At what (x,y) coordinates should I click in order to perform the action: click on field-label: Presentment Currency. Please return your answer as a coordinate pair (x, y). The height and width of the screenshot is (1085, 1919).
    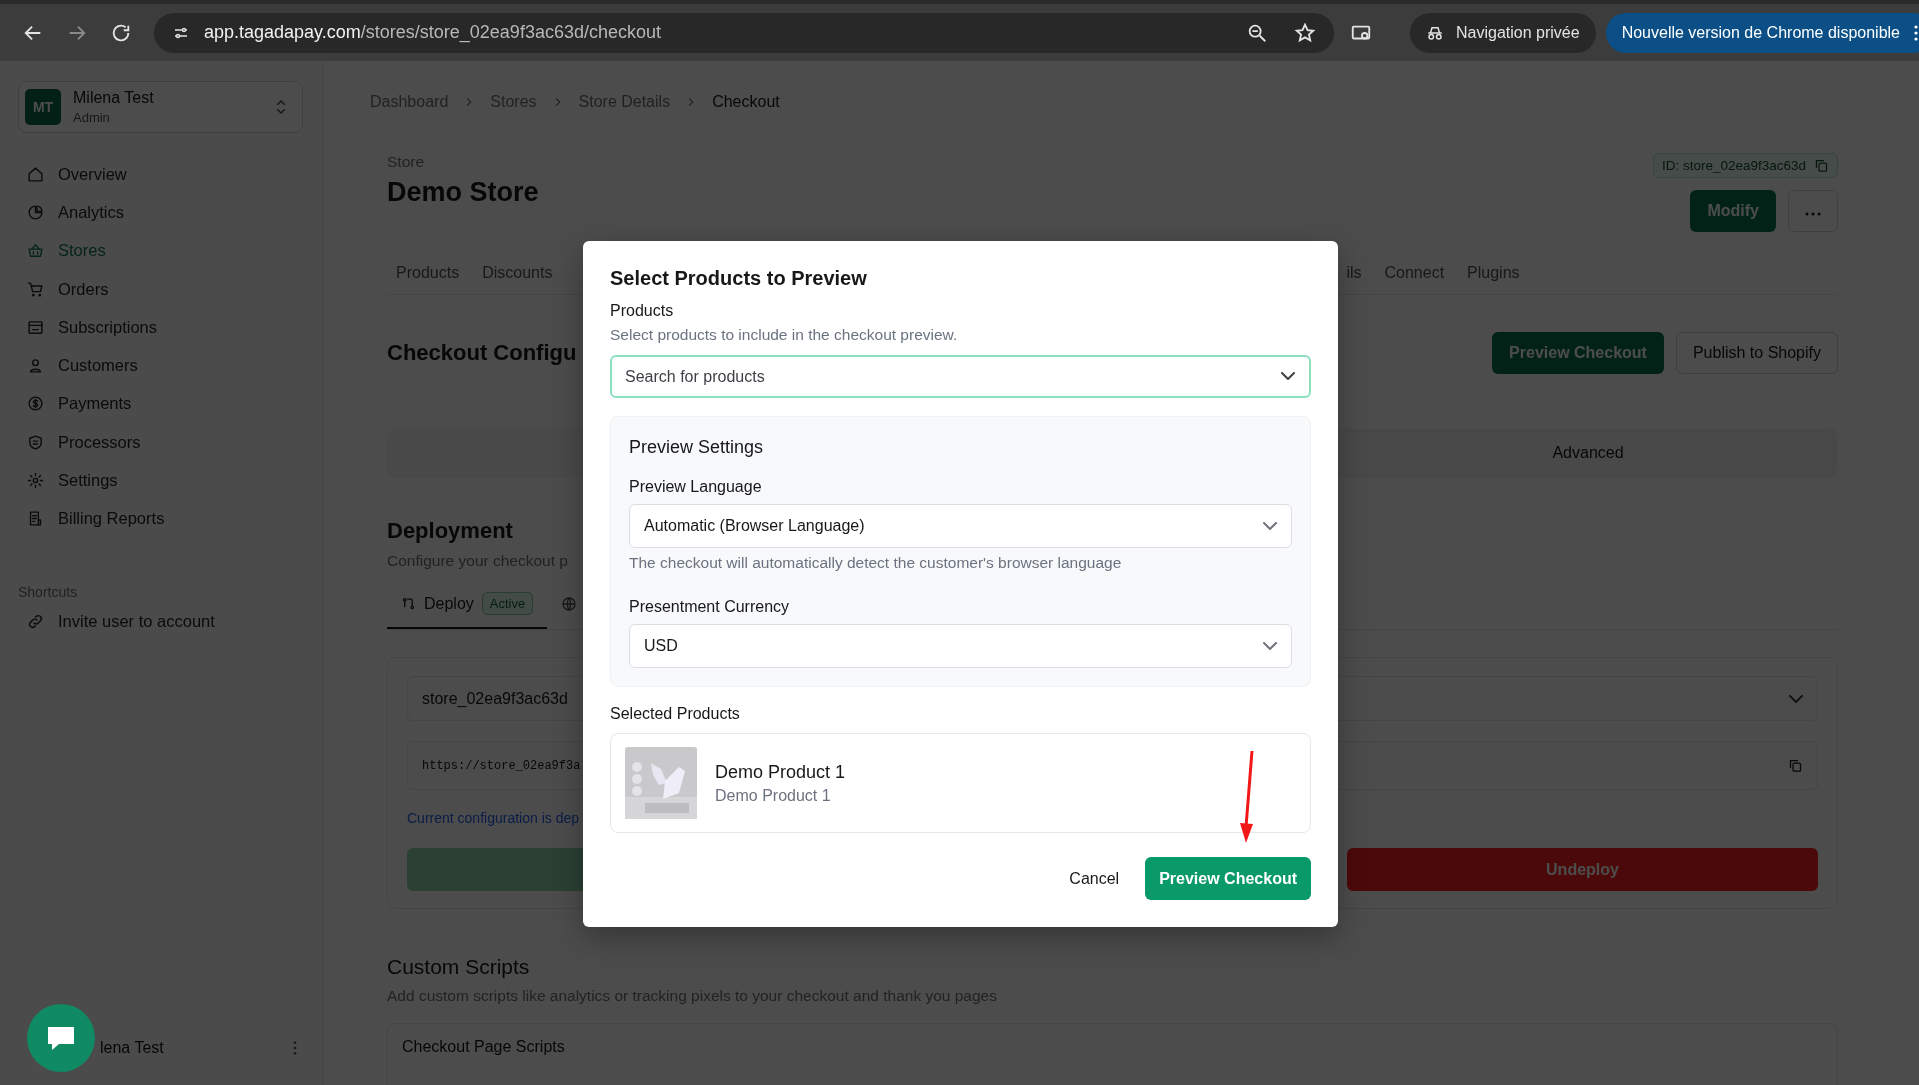
    Looking at the image, I should click on (710, 607).